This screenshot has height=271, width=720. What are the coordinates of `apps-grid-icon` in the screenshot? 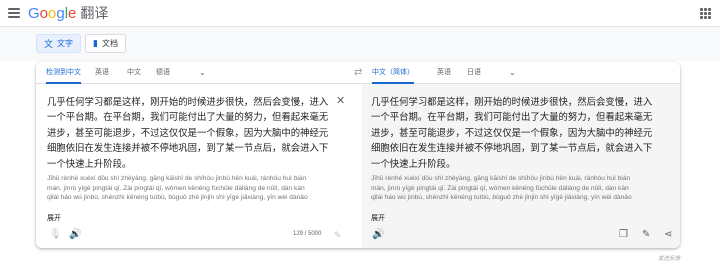 It's located at (705, 13).